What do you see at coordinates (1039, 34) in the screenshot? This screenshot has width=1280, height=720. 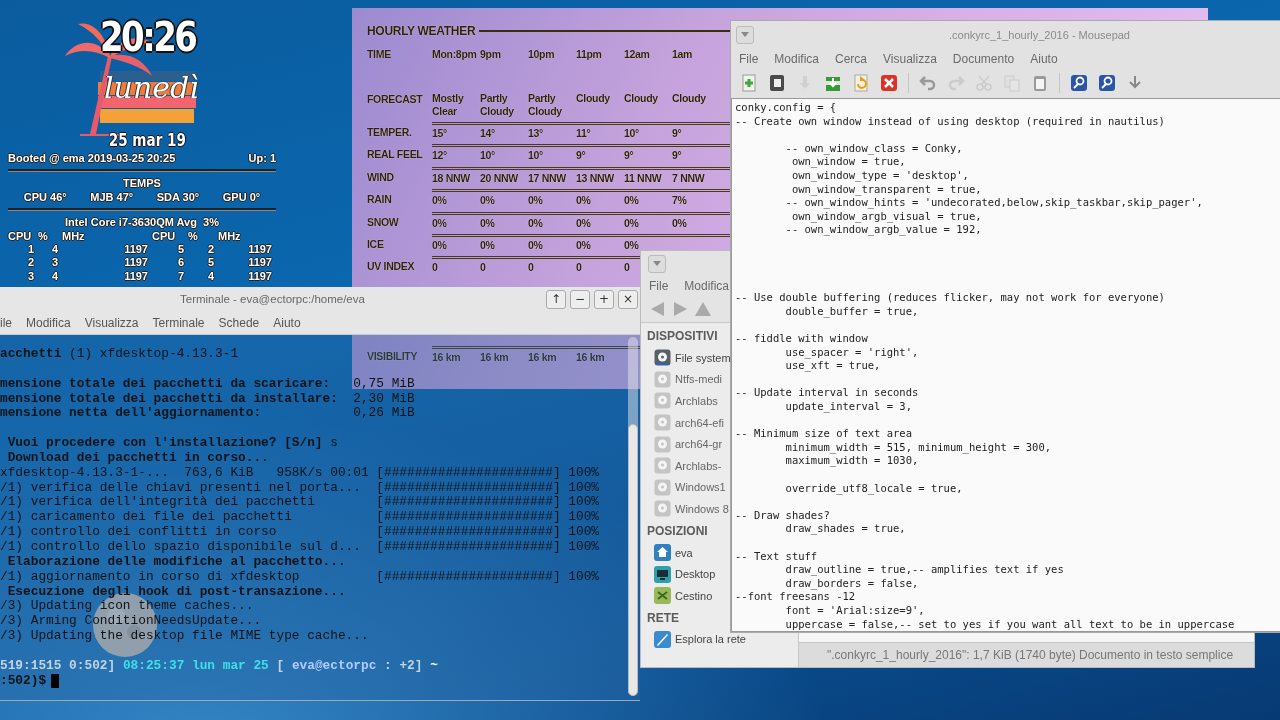 I see `window-title: .conkyrc_1_hourly_2016 - Mousepad` at bounding box center [1039, 34].